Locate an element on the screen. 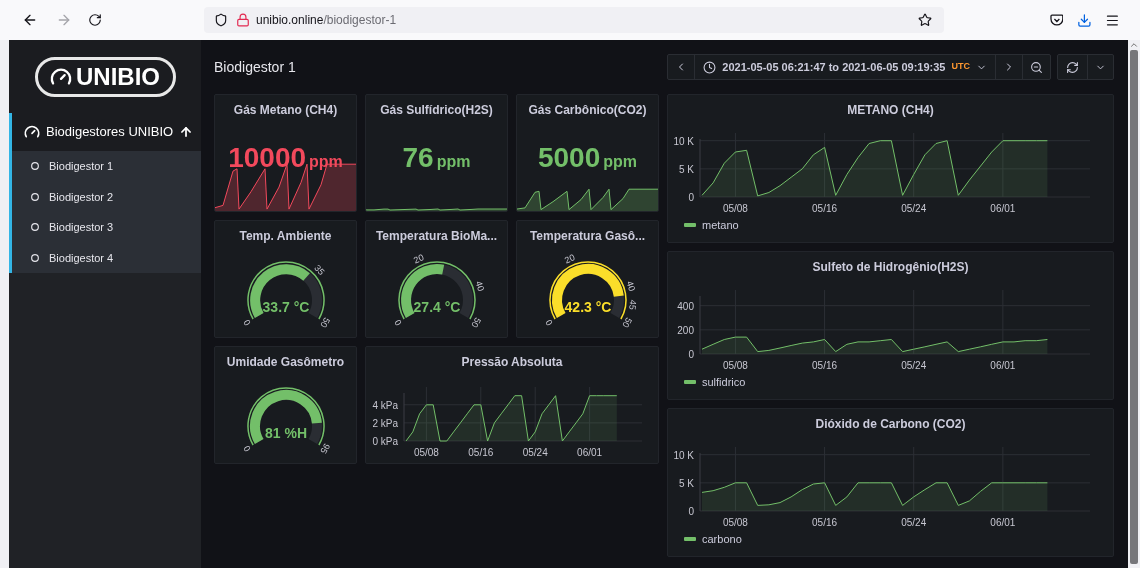  logo-text: UNIBIO is located at coordinates (118, 76).